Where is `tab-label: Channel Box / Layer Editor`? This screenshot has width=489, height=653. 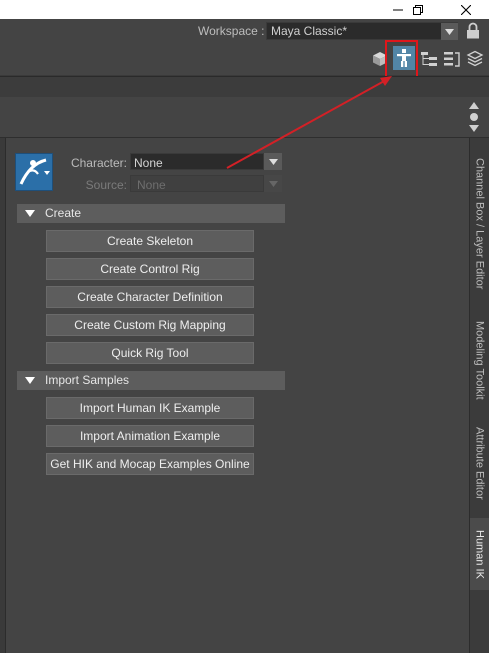
tab-label: Channel Box / Layer Editor is located at coordinates (479, 224).